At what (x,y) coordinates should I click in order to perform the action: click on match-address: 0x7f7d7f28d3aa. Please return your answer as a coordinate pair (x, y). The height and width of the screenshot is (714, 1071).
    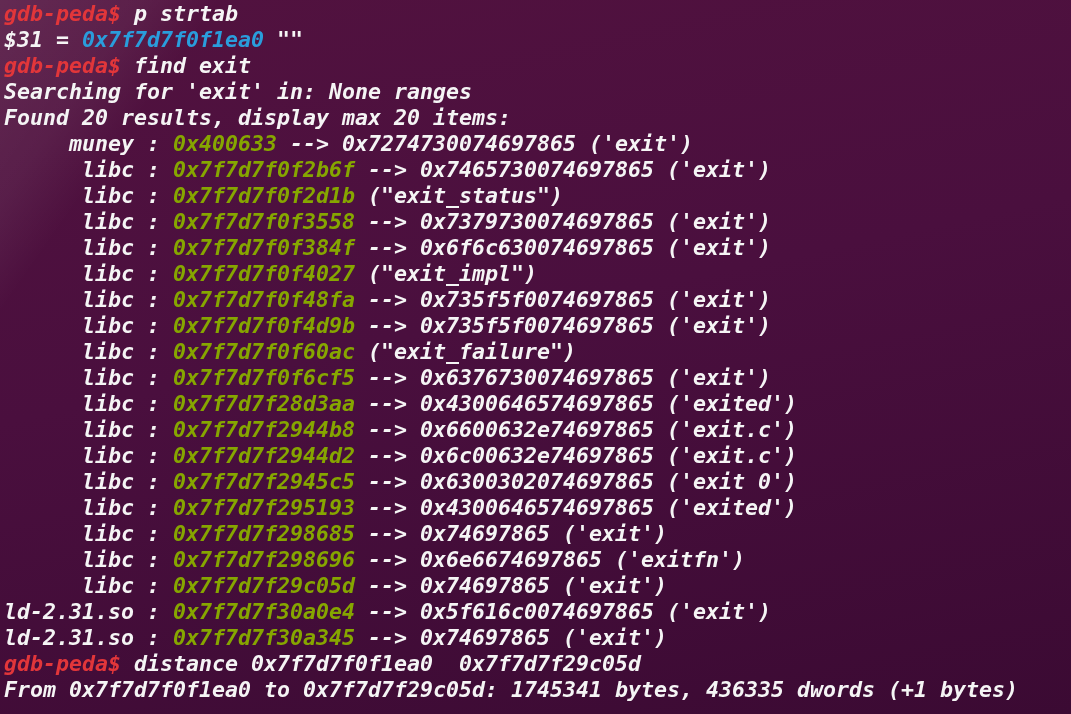
    Looking at the image, I should click on (264, 404).